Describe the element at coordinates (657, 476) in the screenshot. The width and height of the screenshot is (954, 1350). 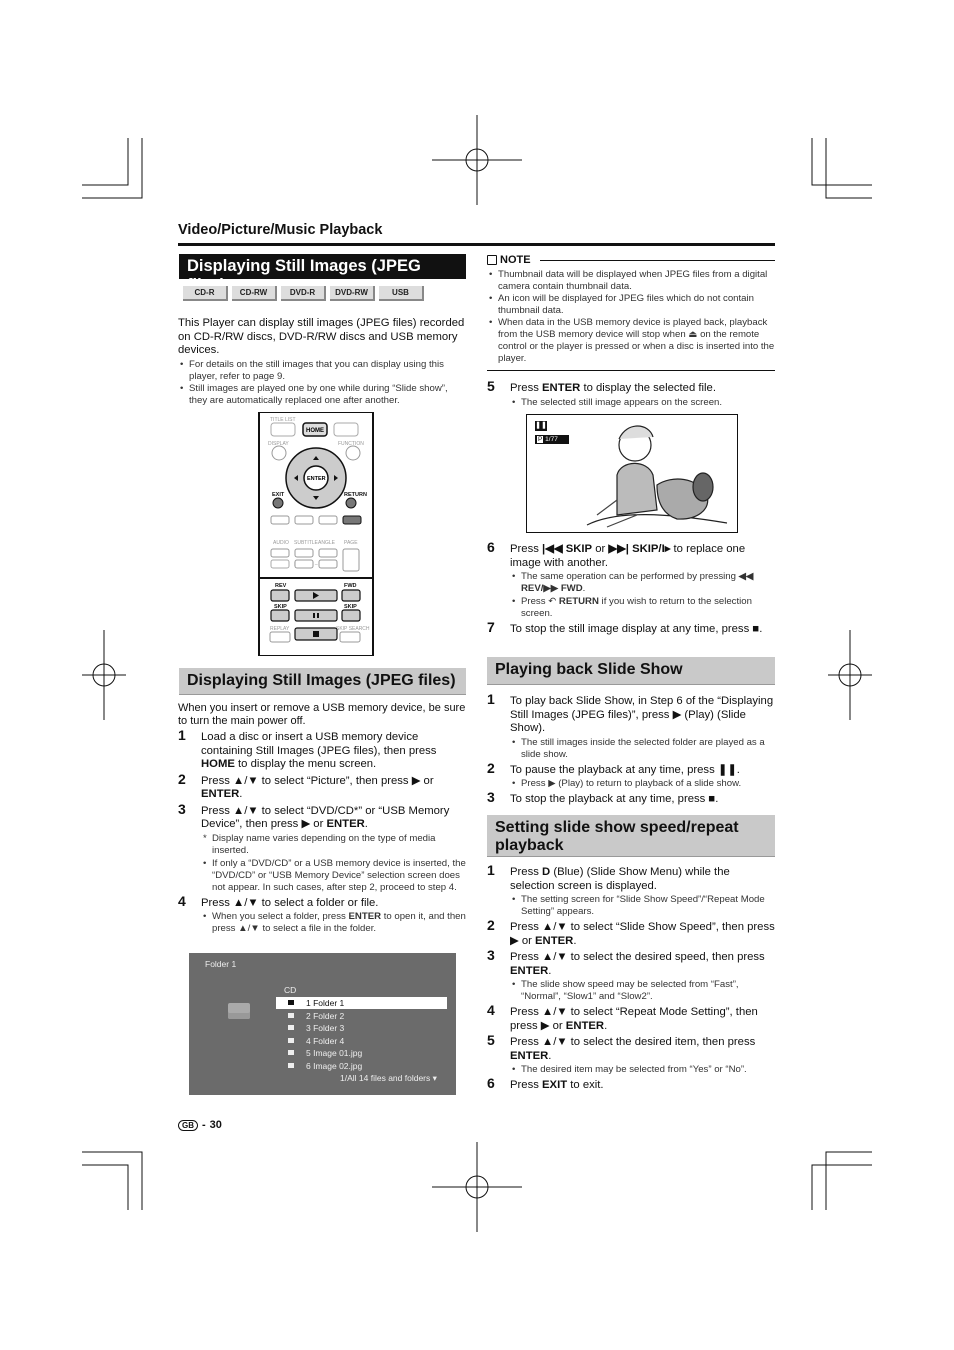
I see `photo-boy-with-dog` at that location.